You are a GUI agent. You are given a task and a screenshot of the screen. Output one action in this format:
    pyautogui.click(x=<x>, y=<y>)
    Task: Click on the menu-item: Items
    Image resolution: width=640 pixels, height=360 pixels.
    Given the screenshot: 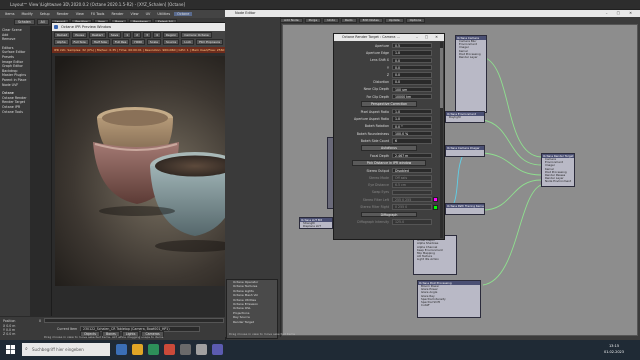 What is the action you would take?
    pyautogui.click(x=10, y=14)
    